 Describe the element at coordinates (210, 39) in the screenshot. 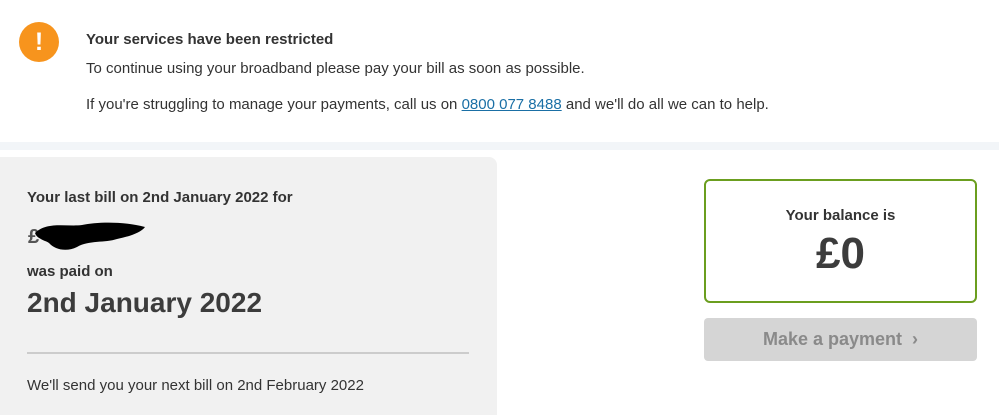

I see `alert-title: Your services have been restricted` at that location.